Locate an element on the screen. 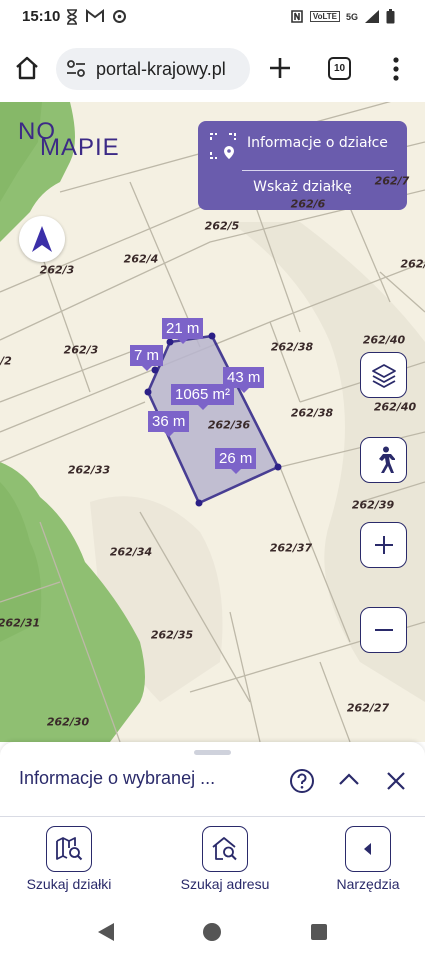 Image resolution: width=425 pixels, height=960 pixels. gmail-icon is located at coordinates (95, 15).